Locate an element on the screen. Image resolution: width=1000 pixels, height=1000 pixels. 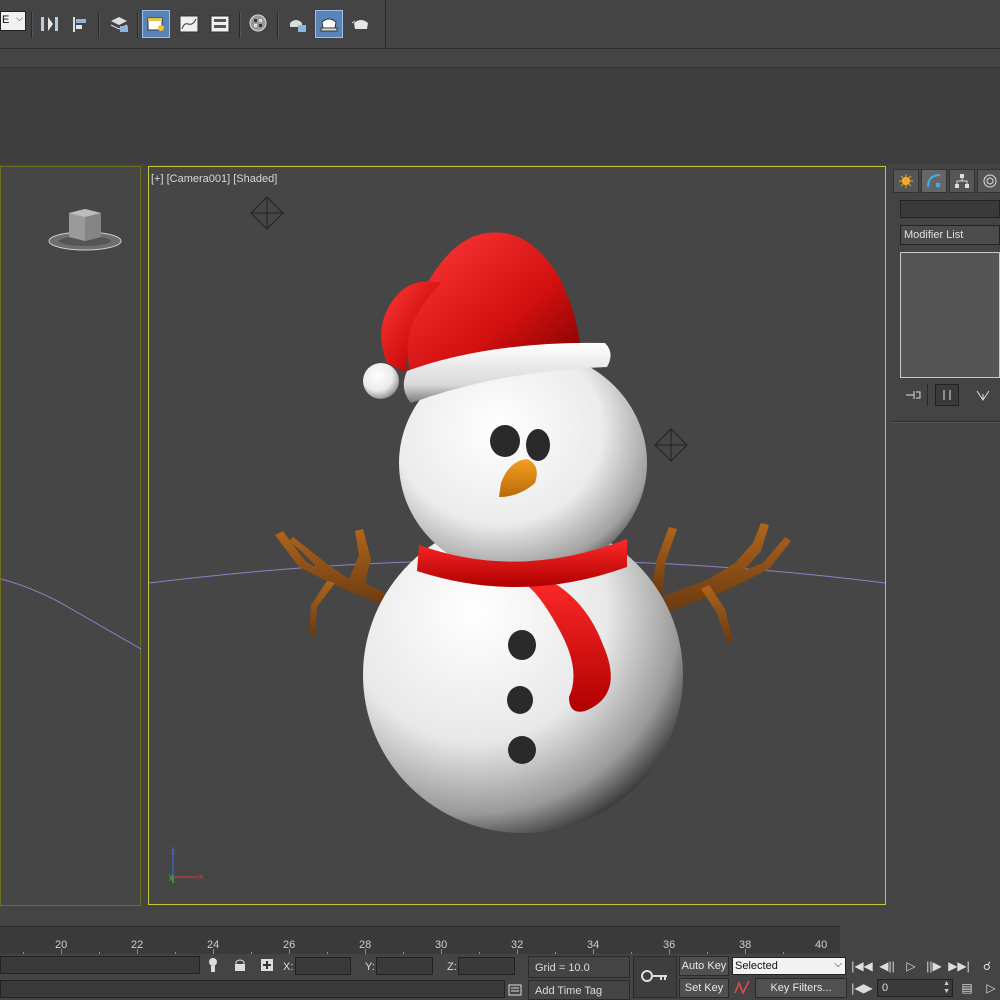
axis-tripod-icon: z x y is located at coordinates (186, 865).